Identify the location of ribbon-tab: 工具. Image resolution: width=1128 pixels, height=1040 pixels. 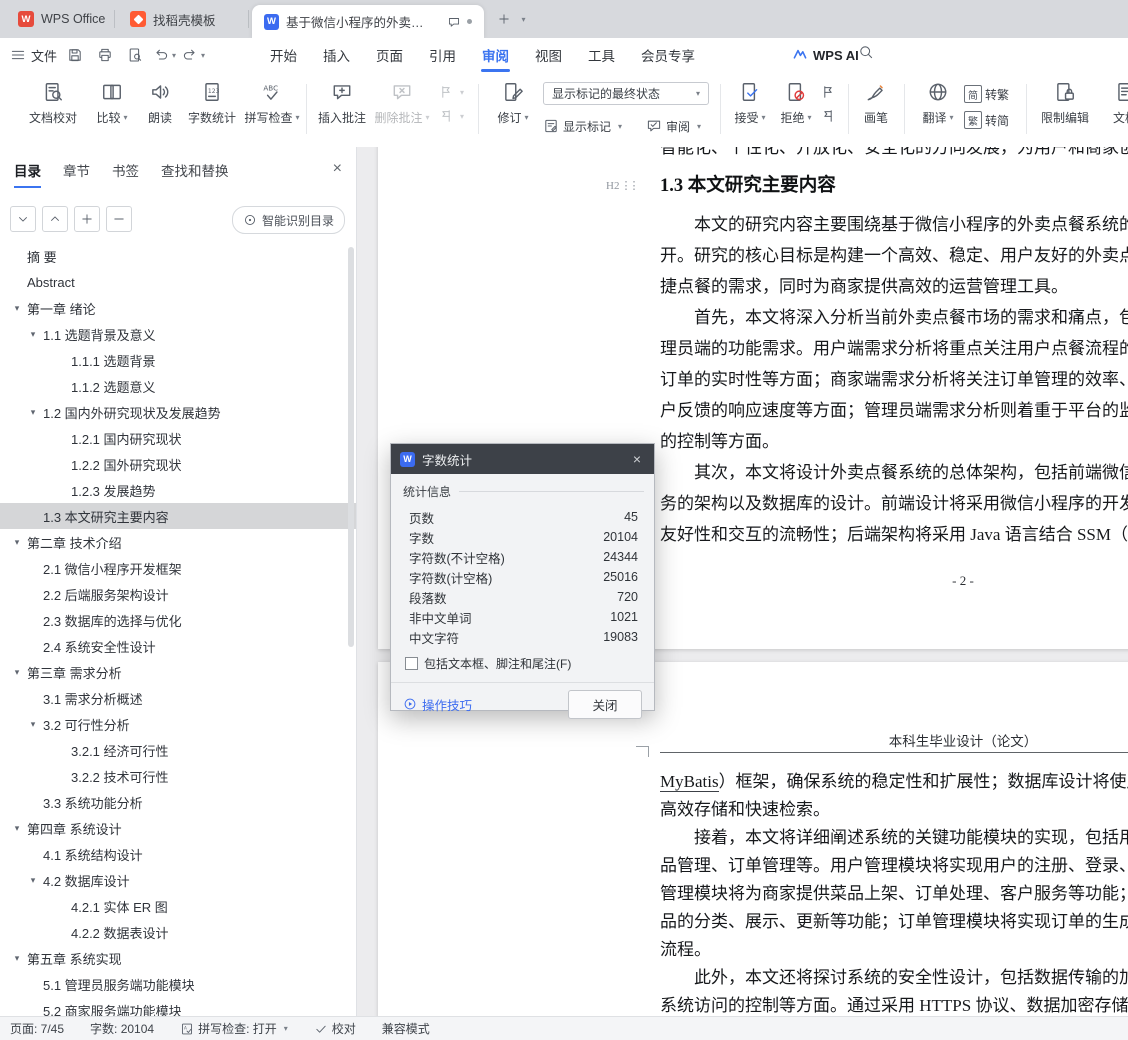
(601, 55).